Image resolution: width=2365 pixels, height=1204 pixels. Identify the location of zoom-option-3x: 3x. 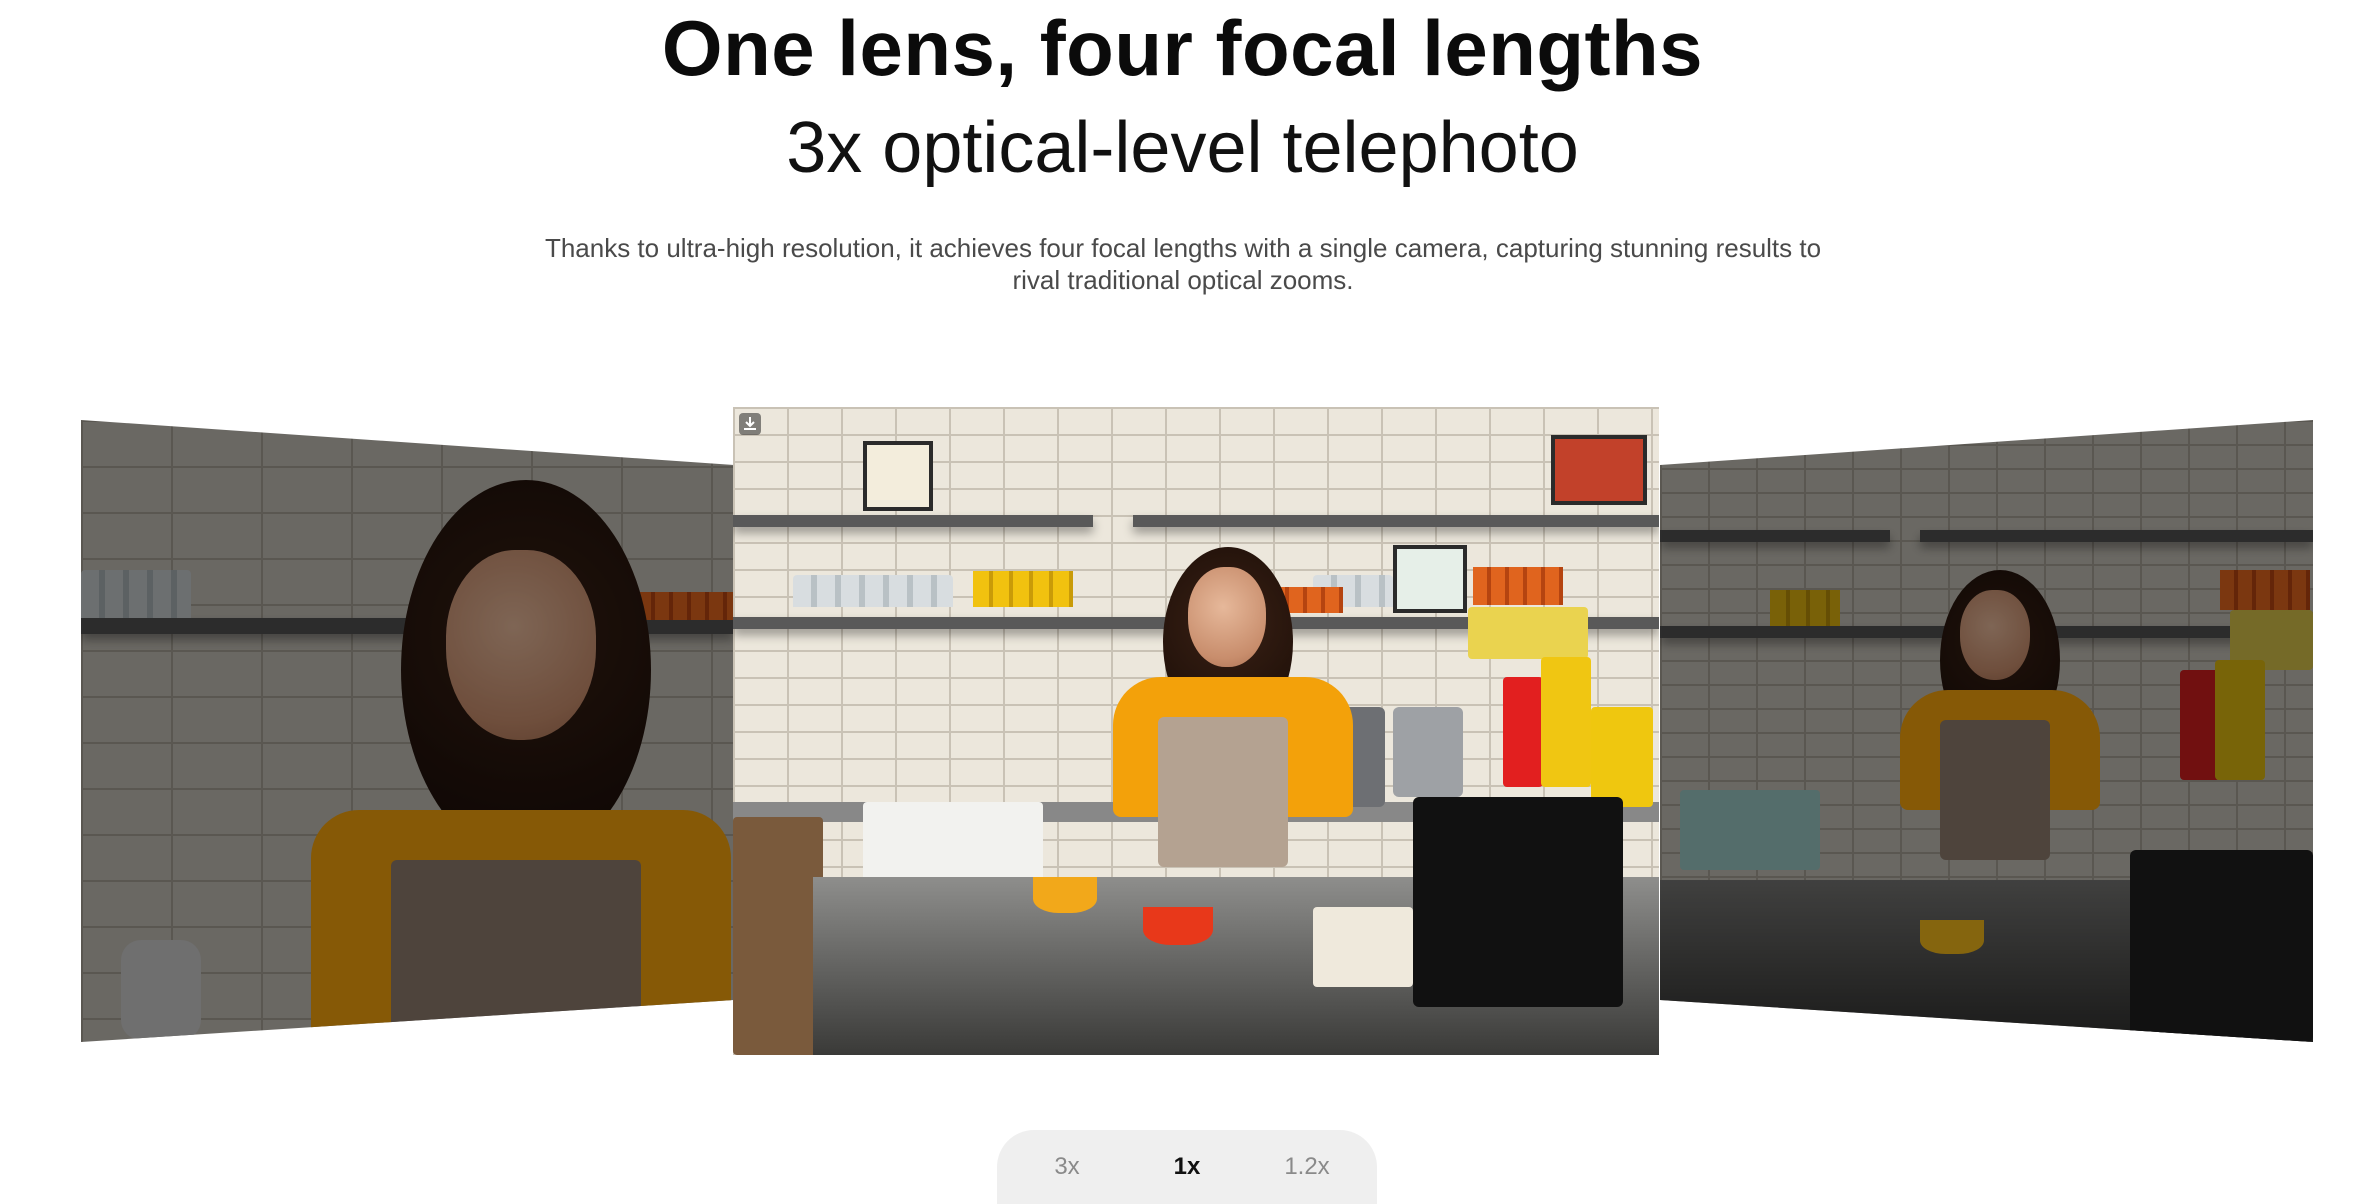
(1067, 1167).